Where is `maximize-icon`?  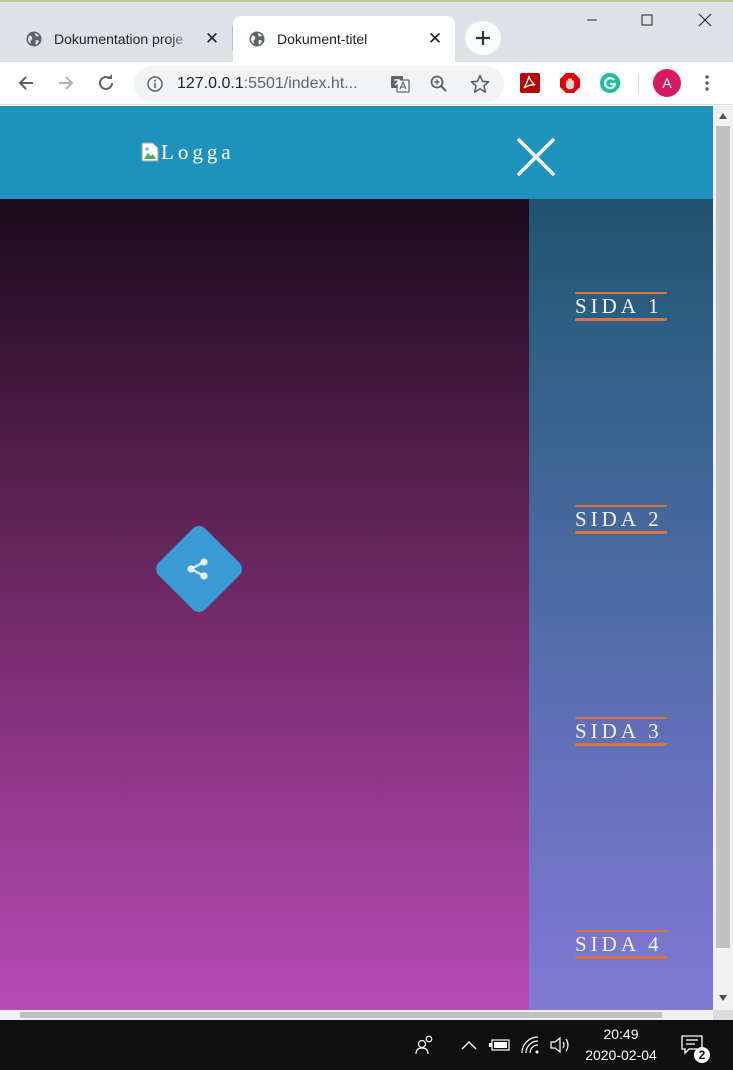 maximize-icon is located at coordinates (647, 20).